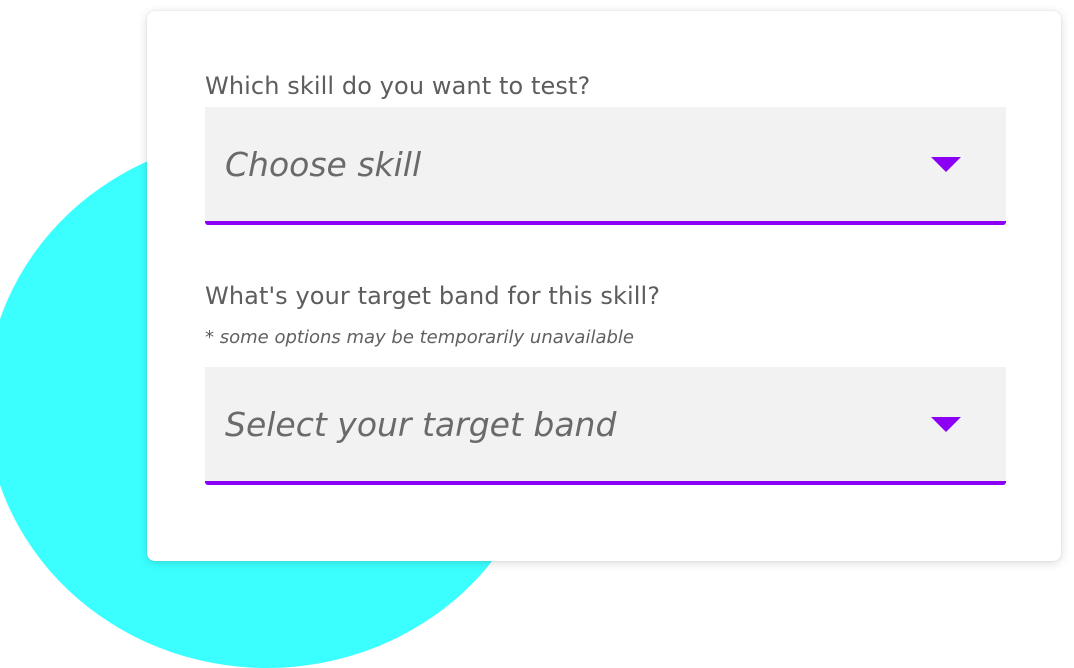  I want to click on skill-select: Choose skill, so click(605, 166).